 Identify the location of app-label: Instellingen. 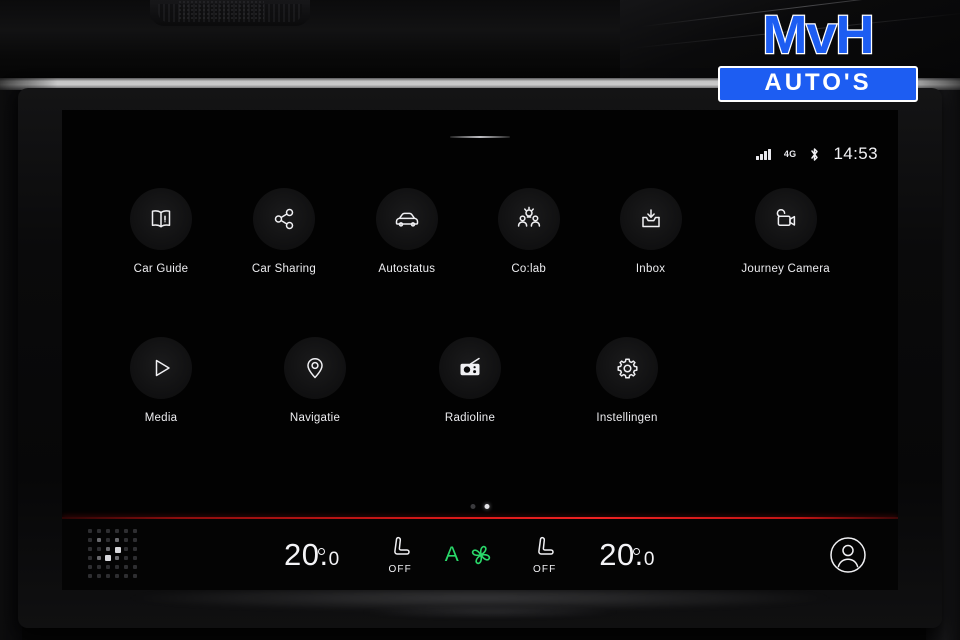
(627, 418).